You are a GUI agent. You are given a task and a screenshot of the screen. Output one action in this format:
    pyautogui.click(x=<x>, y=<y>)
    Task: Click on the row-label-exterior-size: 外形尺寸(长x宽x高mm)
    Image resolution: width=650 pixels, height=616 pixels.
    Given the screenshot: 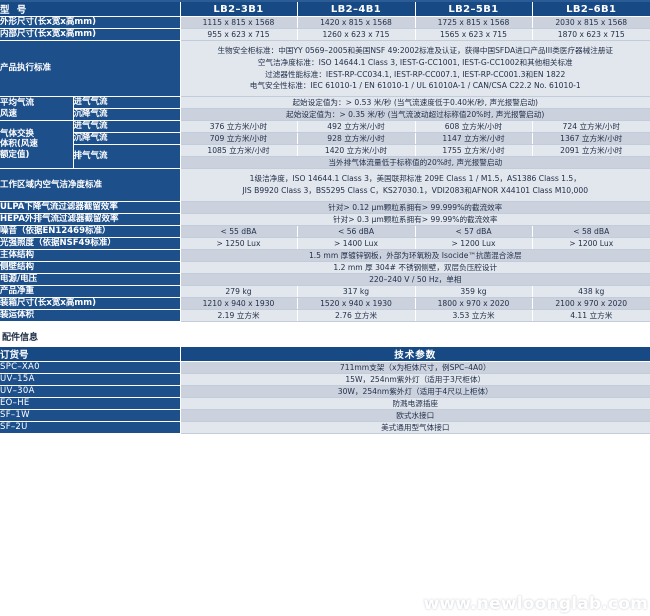 What is the action you would take?
    pyautogui.click(x=90, y=22)
    